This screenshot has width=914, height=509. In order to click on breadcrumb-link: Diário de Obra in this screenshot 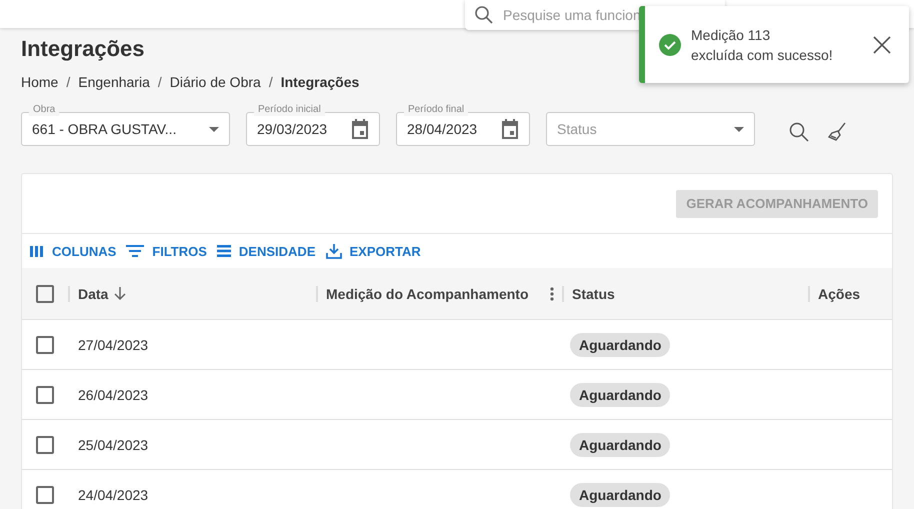, I will do `click(215, 82)`.